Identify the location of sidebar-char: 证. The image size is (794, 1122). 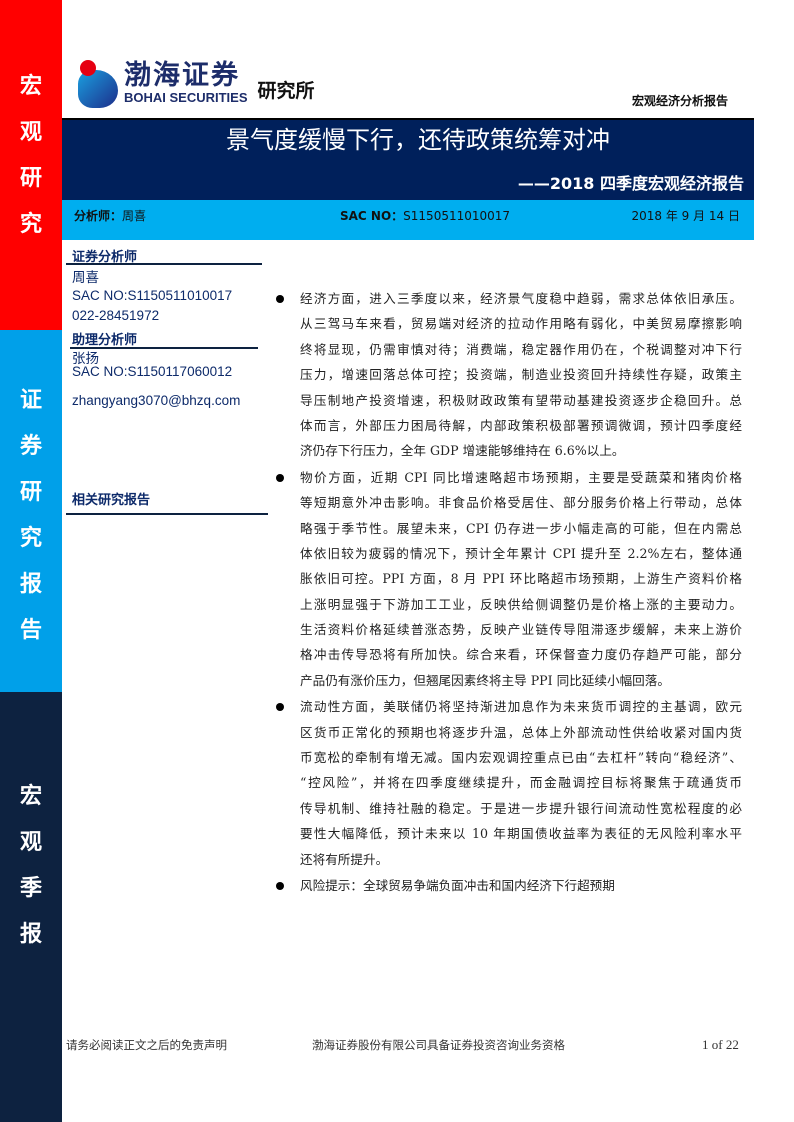
(30, 400).